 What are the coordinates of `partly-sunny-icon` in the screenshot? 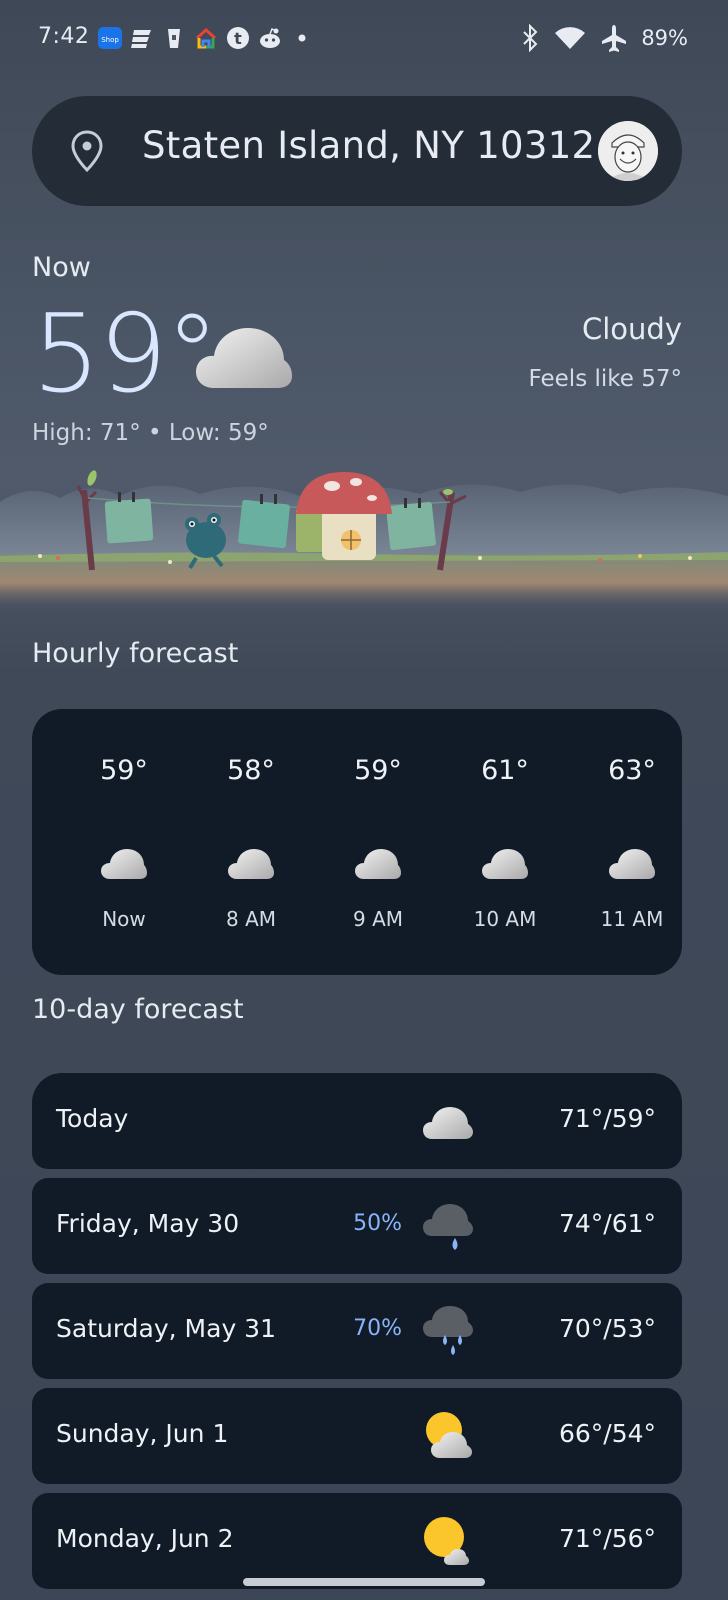 It's located at (449, 1435).